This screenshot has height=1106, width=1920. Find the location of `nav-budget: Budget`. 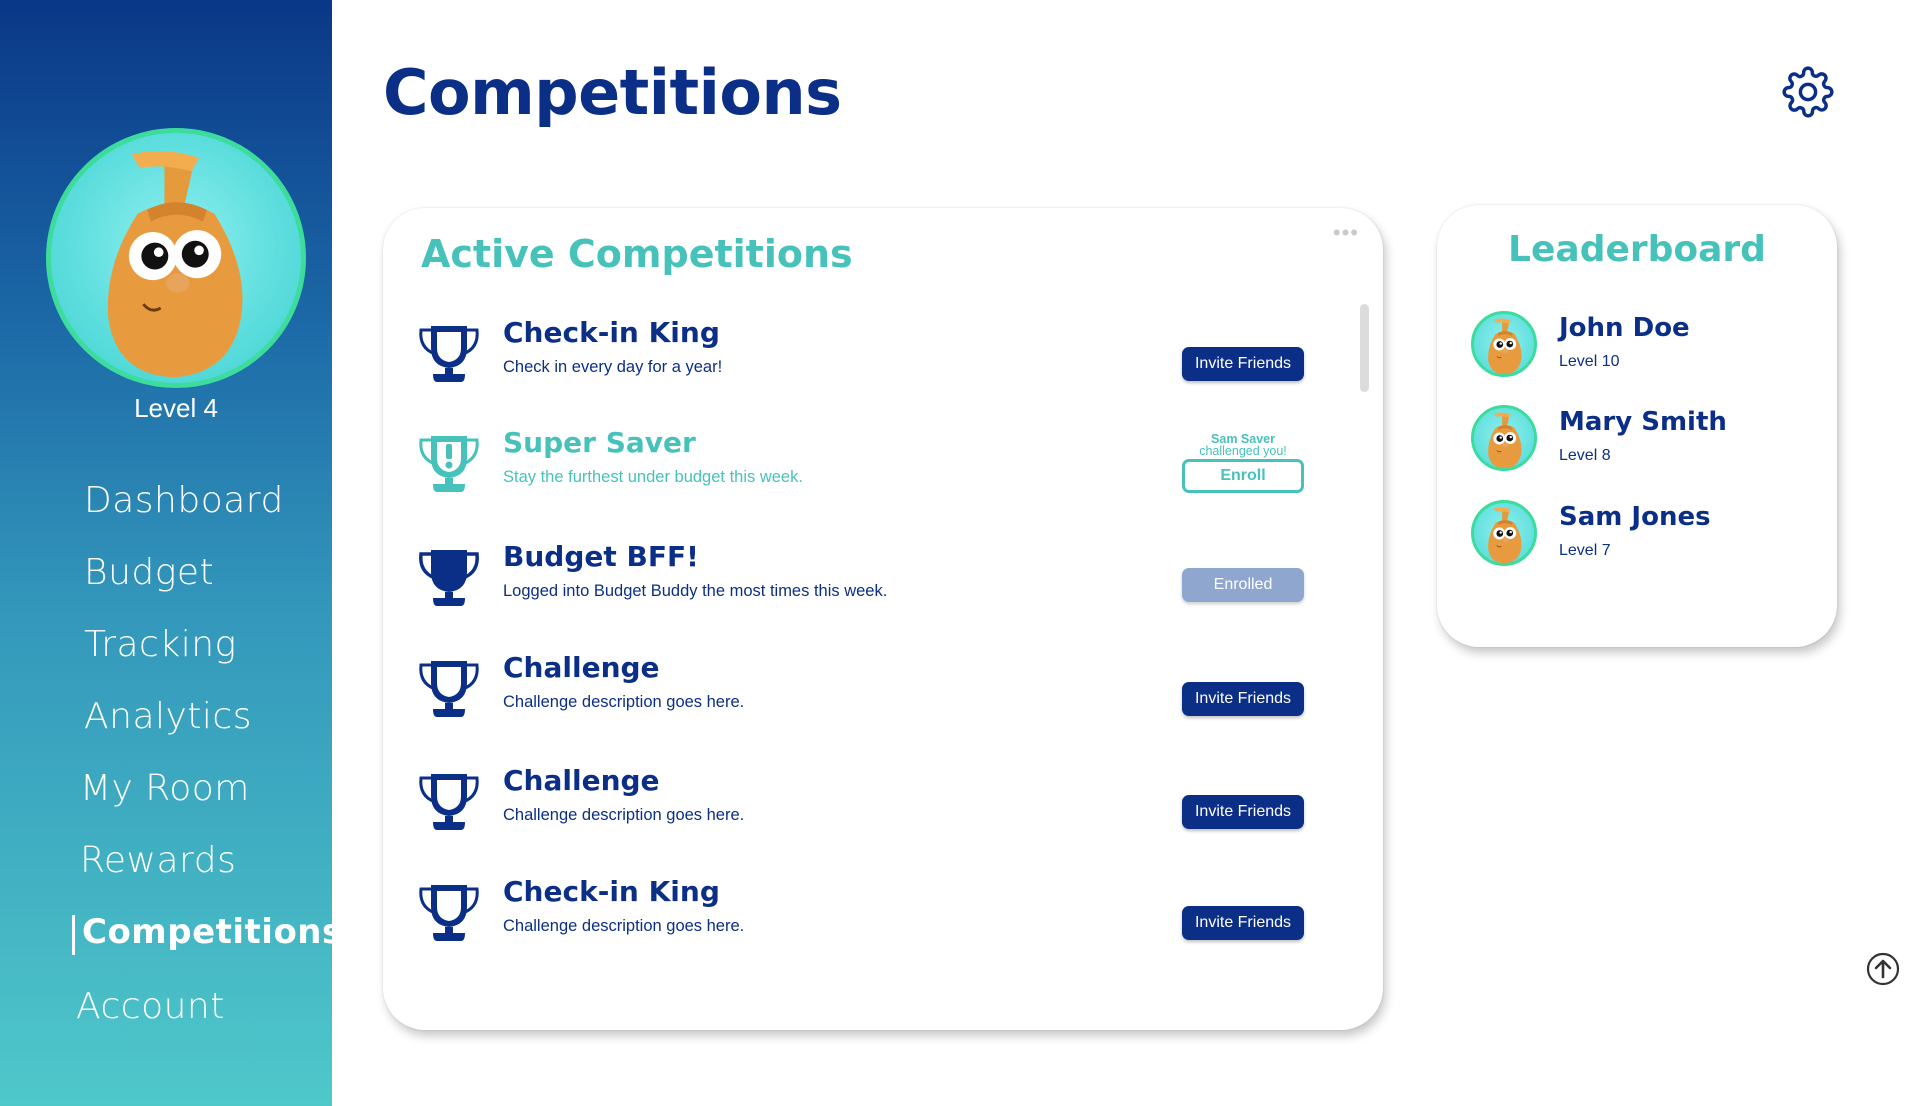

nav-budget: Budget is located at coordinates (149, 572).